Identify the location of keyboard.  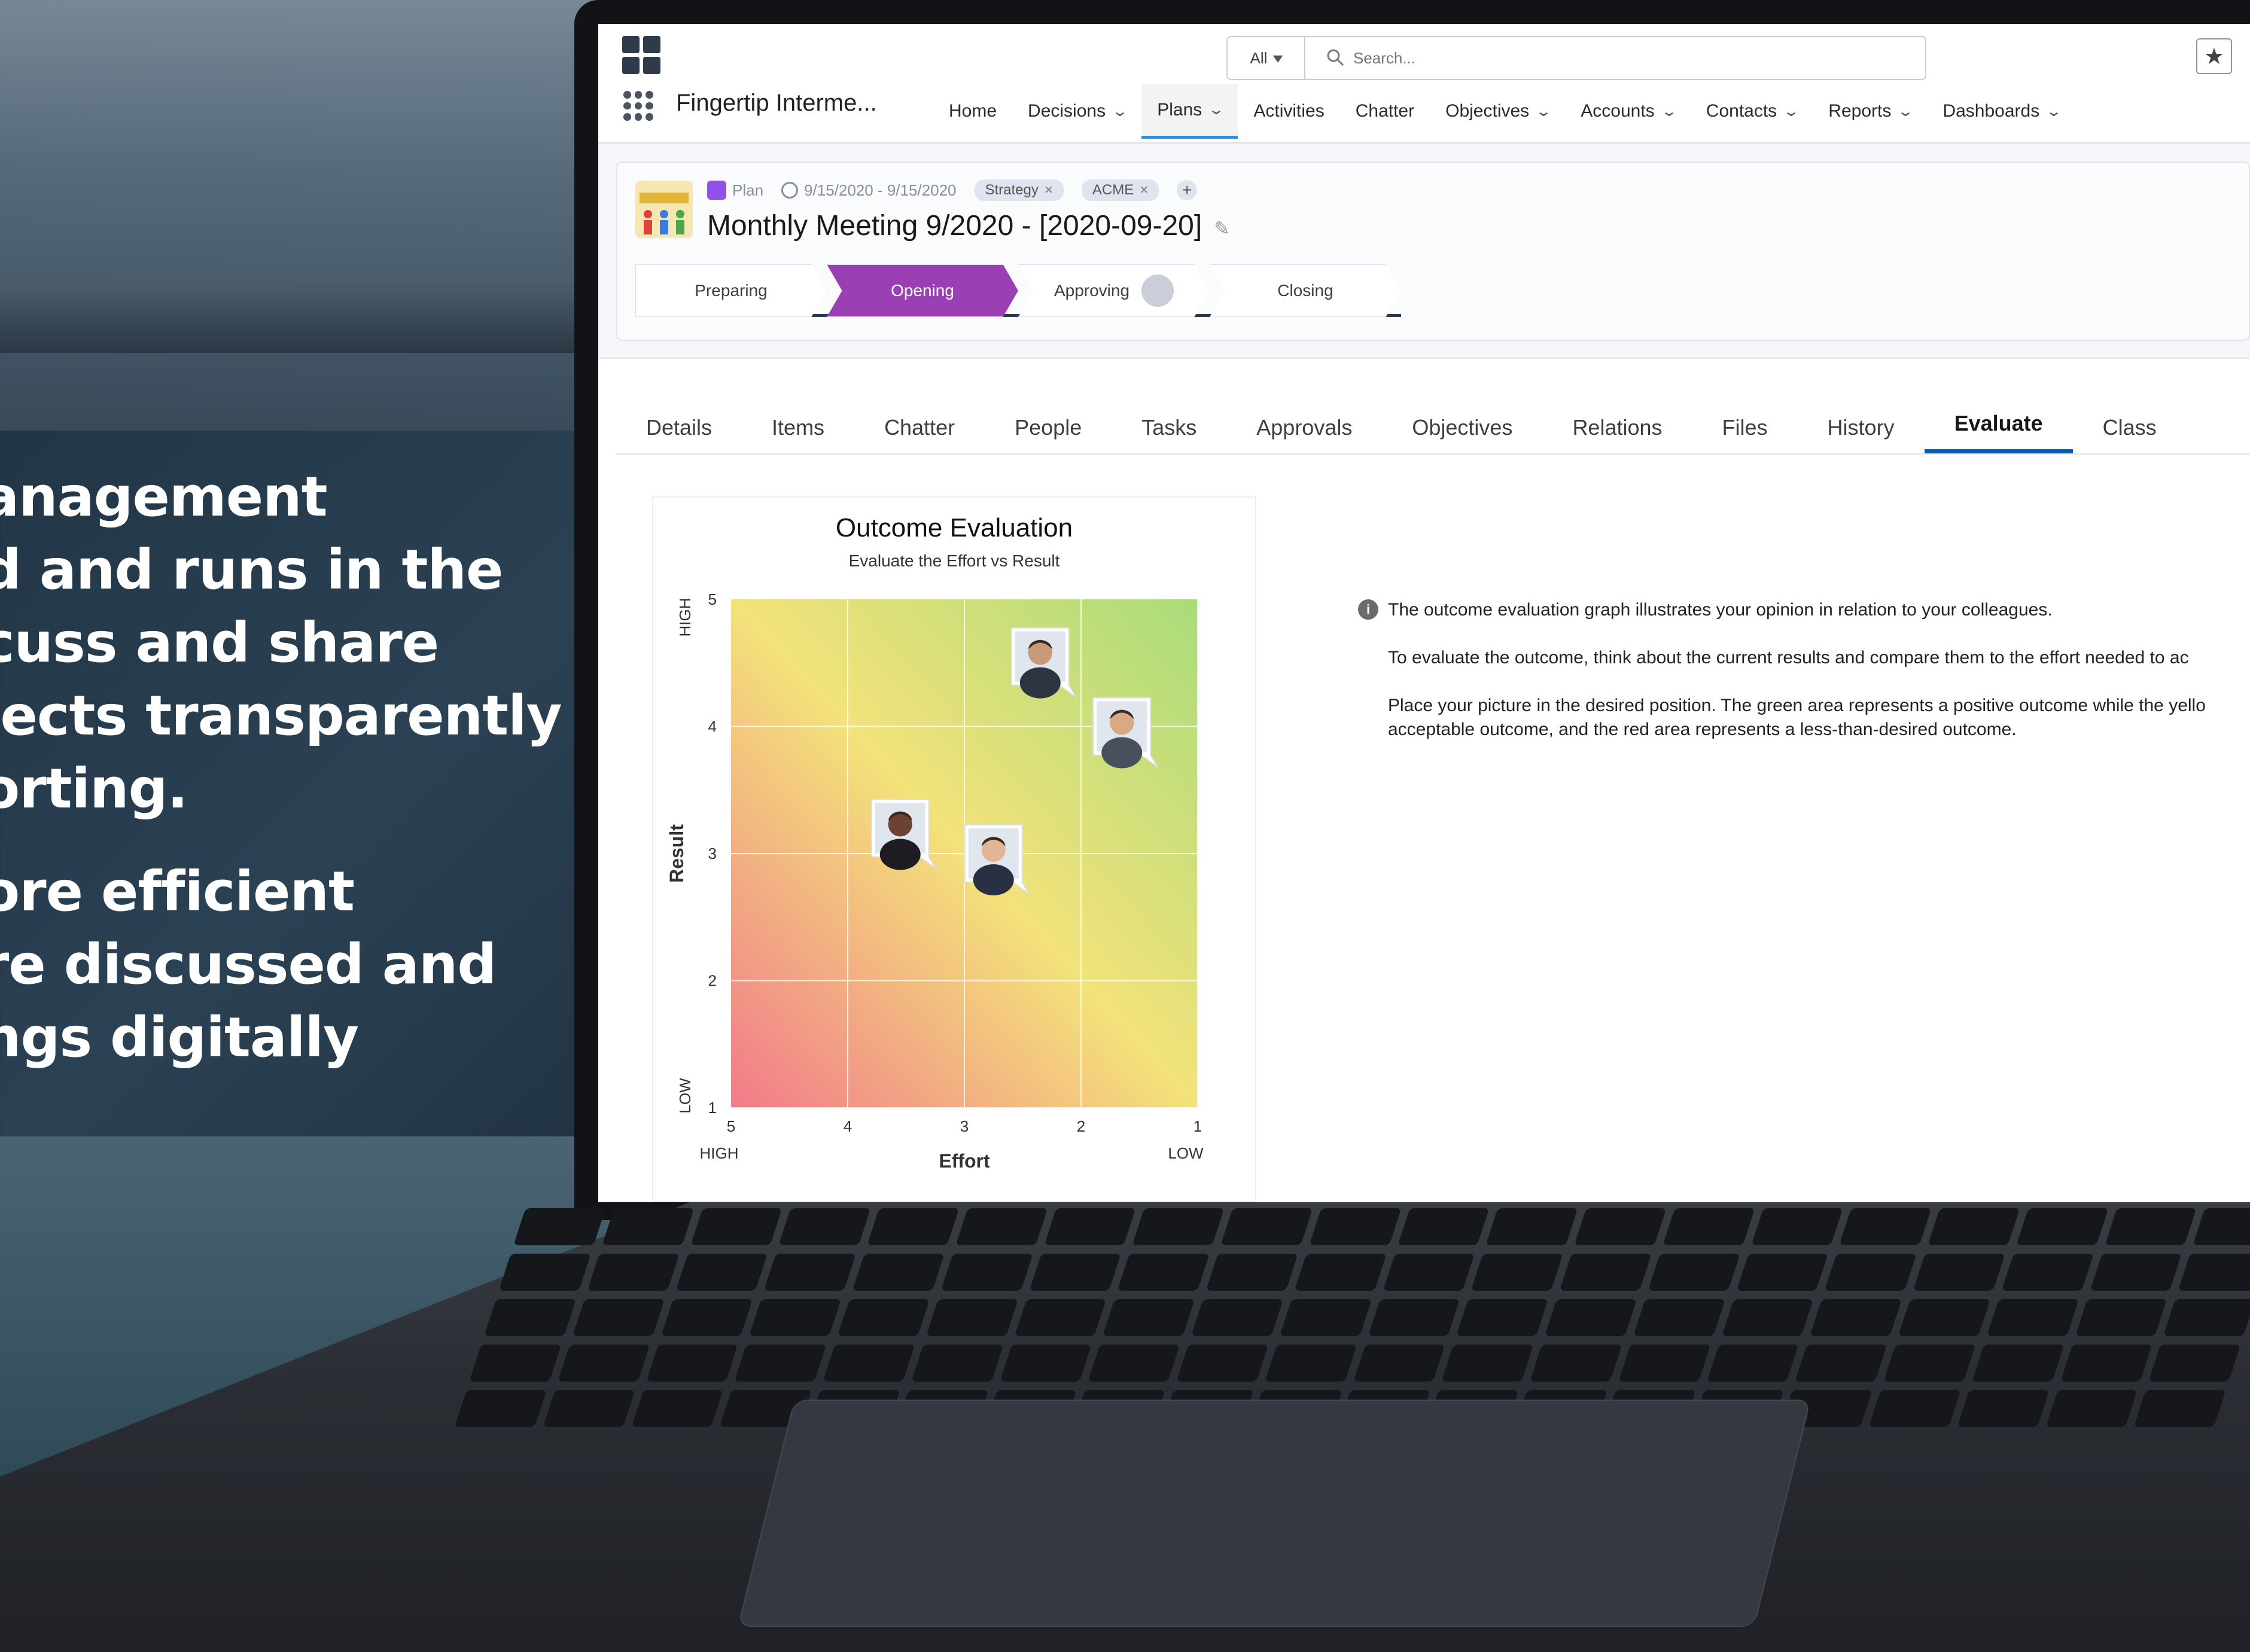
(1317, 1317).